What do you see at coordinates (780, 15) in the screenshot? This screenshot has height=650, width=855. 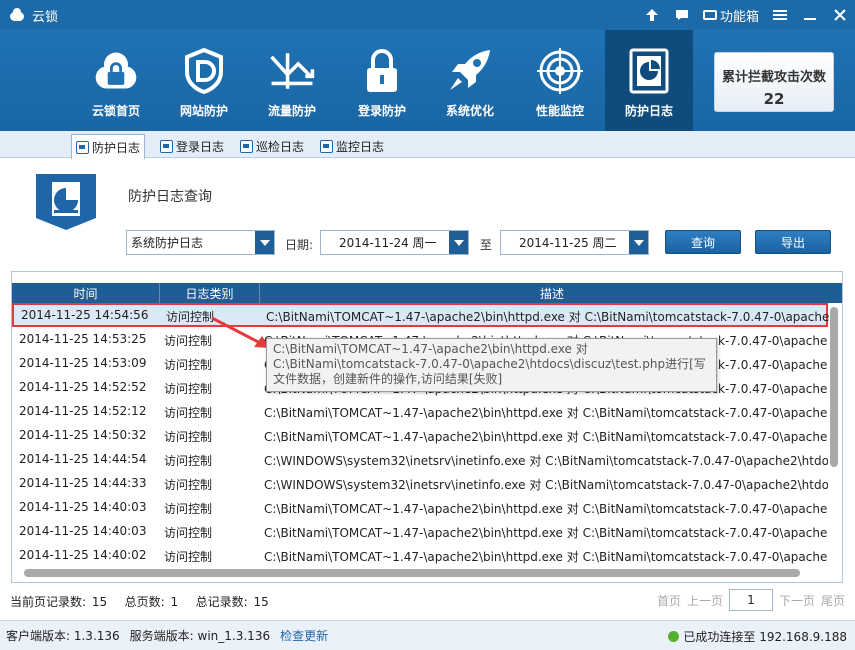 I see `menu-icon` at bounding box center [780, 15].